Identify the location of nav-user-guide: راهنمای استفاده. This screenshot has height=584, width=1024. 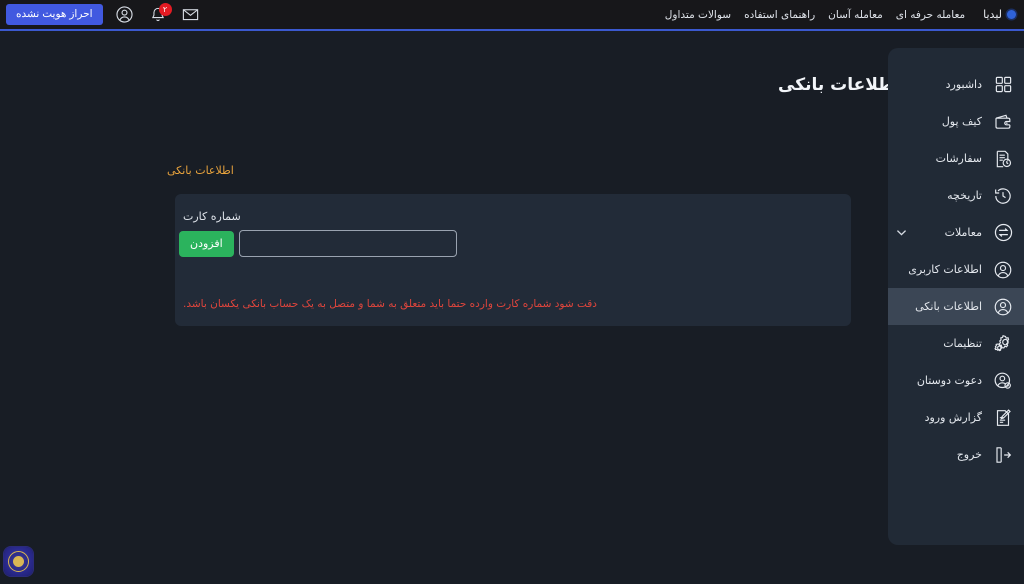
(779, 15).